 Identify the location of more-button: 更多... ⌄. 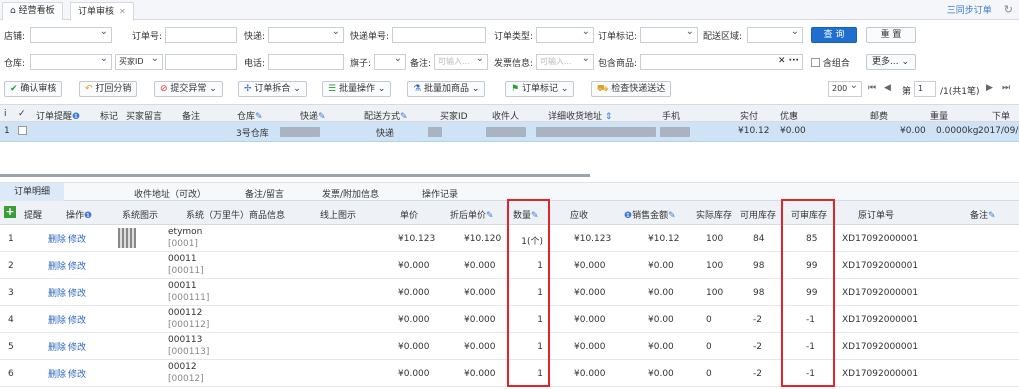
(891, 62).